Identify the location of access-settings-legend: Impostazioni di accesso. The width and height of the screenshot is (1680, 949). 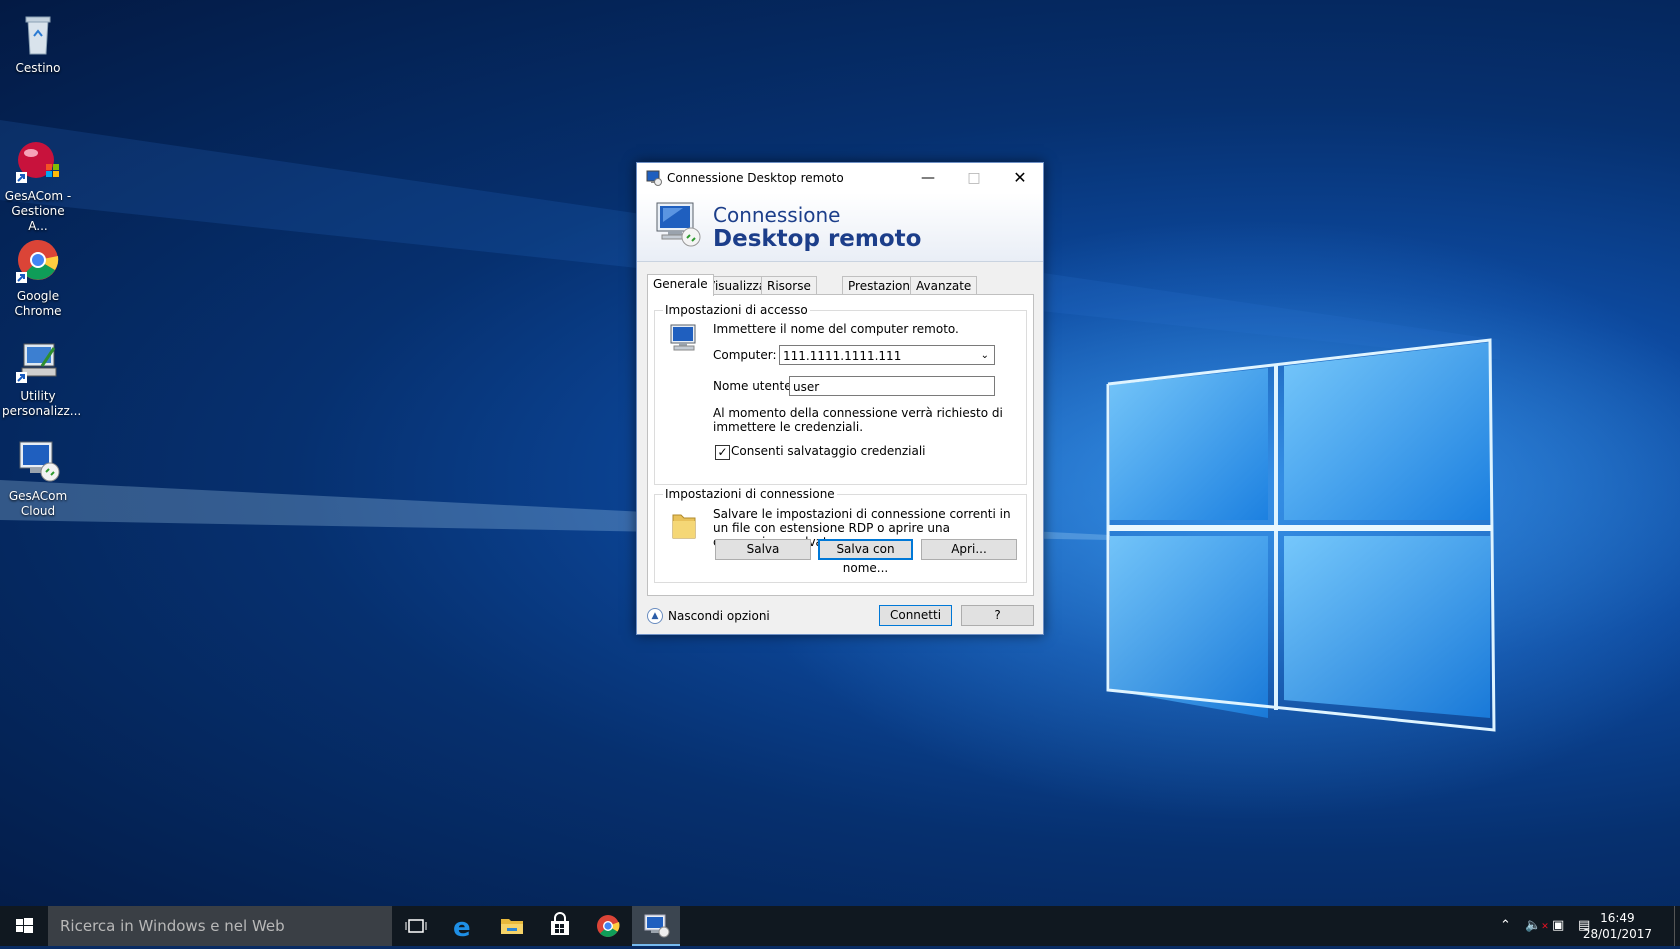
(736, 310).